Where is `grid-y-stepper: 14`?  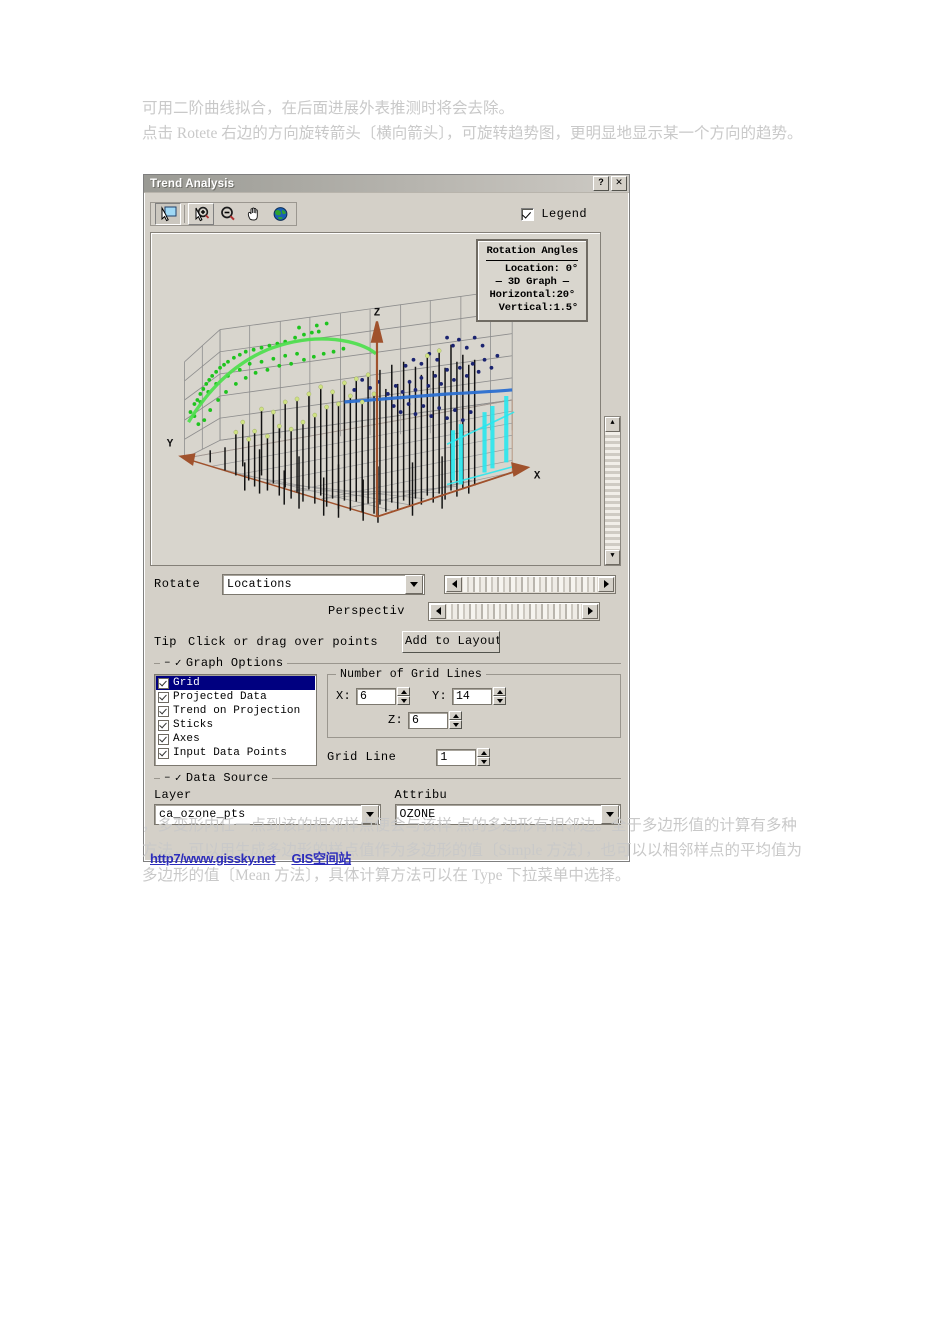 grid-y-stepper: 14 is located at coordinates (479, 696).